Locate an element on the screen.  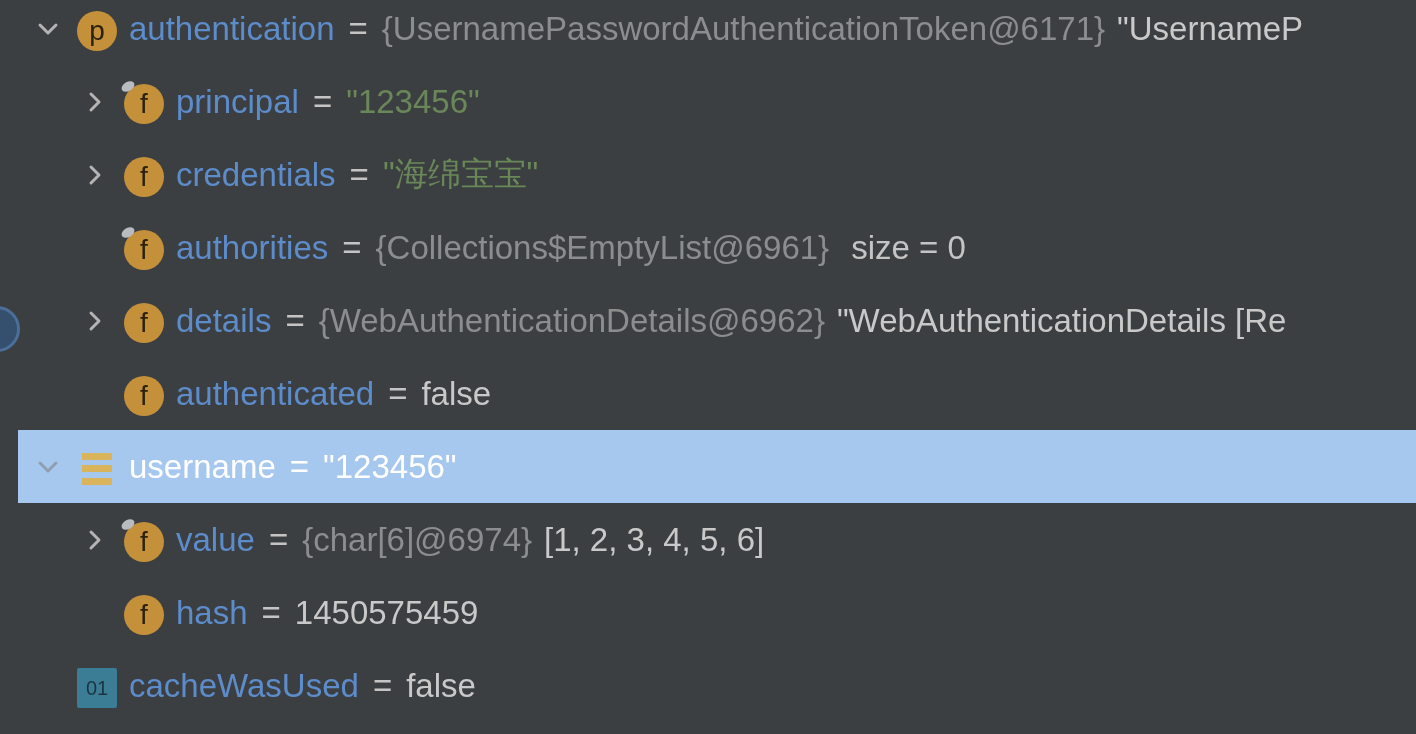
tree-row: 01 cacheWasUsed = false is located at coordinates (717, 685).